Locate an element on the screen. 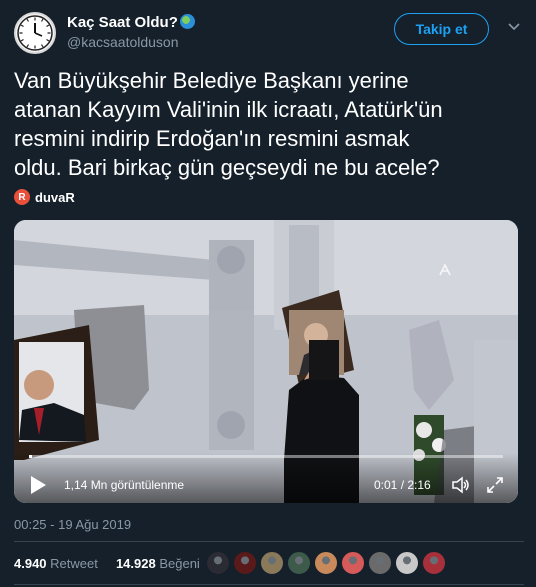  like-stat: 14.928 Beğeni is located at coordinates (158, 563).